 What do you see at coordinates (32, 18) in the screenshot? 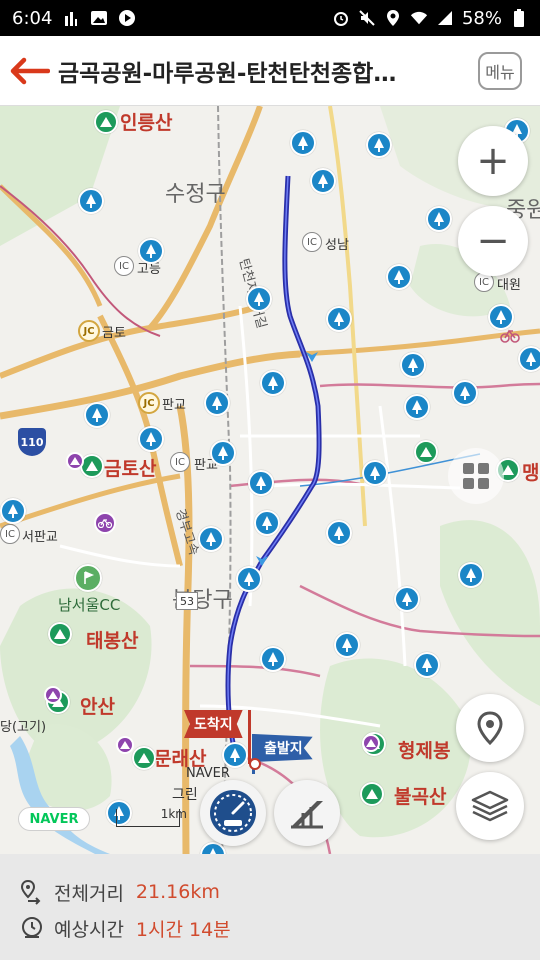
I see `status-time: 6:04` at bounding box center [32, 18].